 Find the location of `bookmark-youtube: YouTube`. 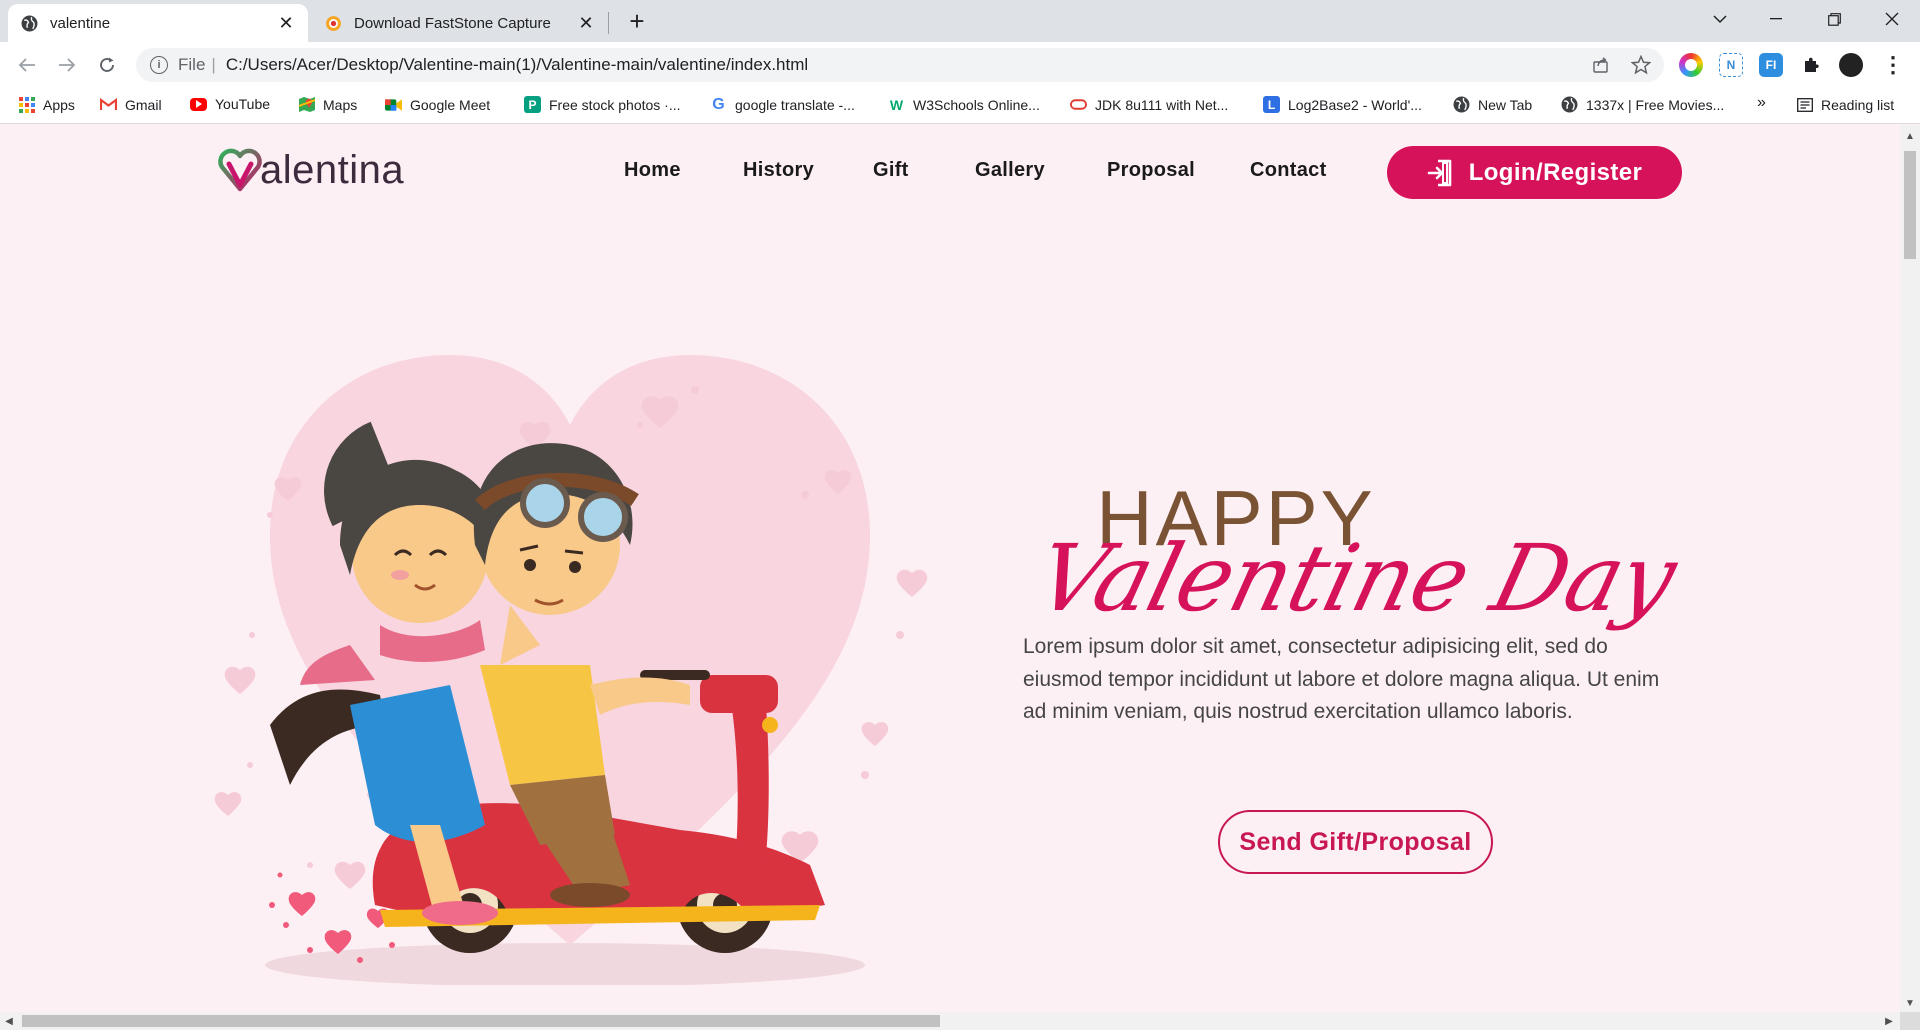

bookmark-youtube: YouTube is located at coordinates (230, 104).